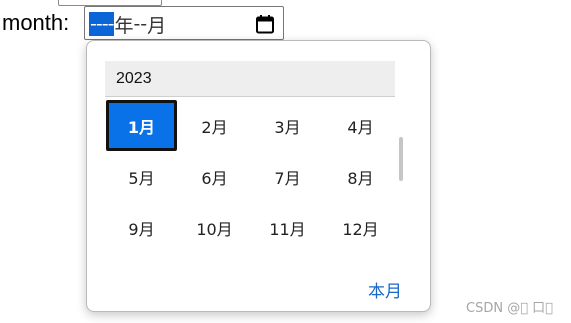 The height and width of the screenshot is (323, 571). I want to click on watermark: CSDN @  口 , so click(509, 308).